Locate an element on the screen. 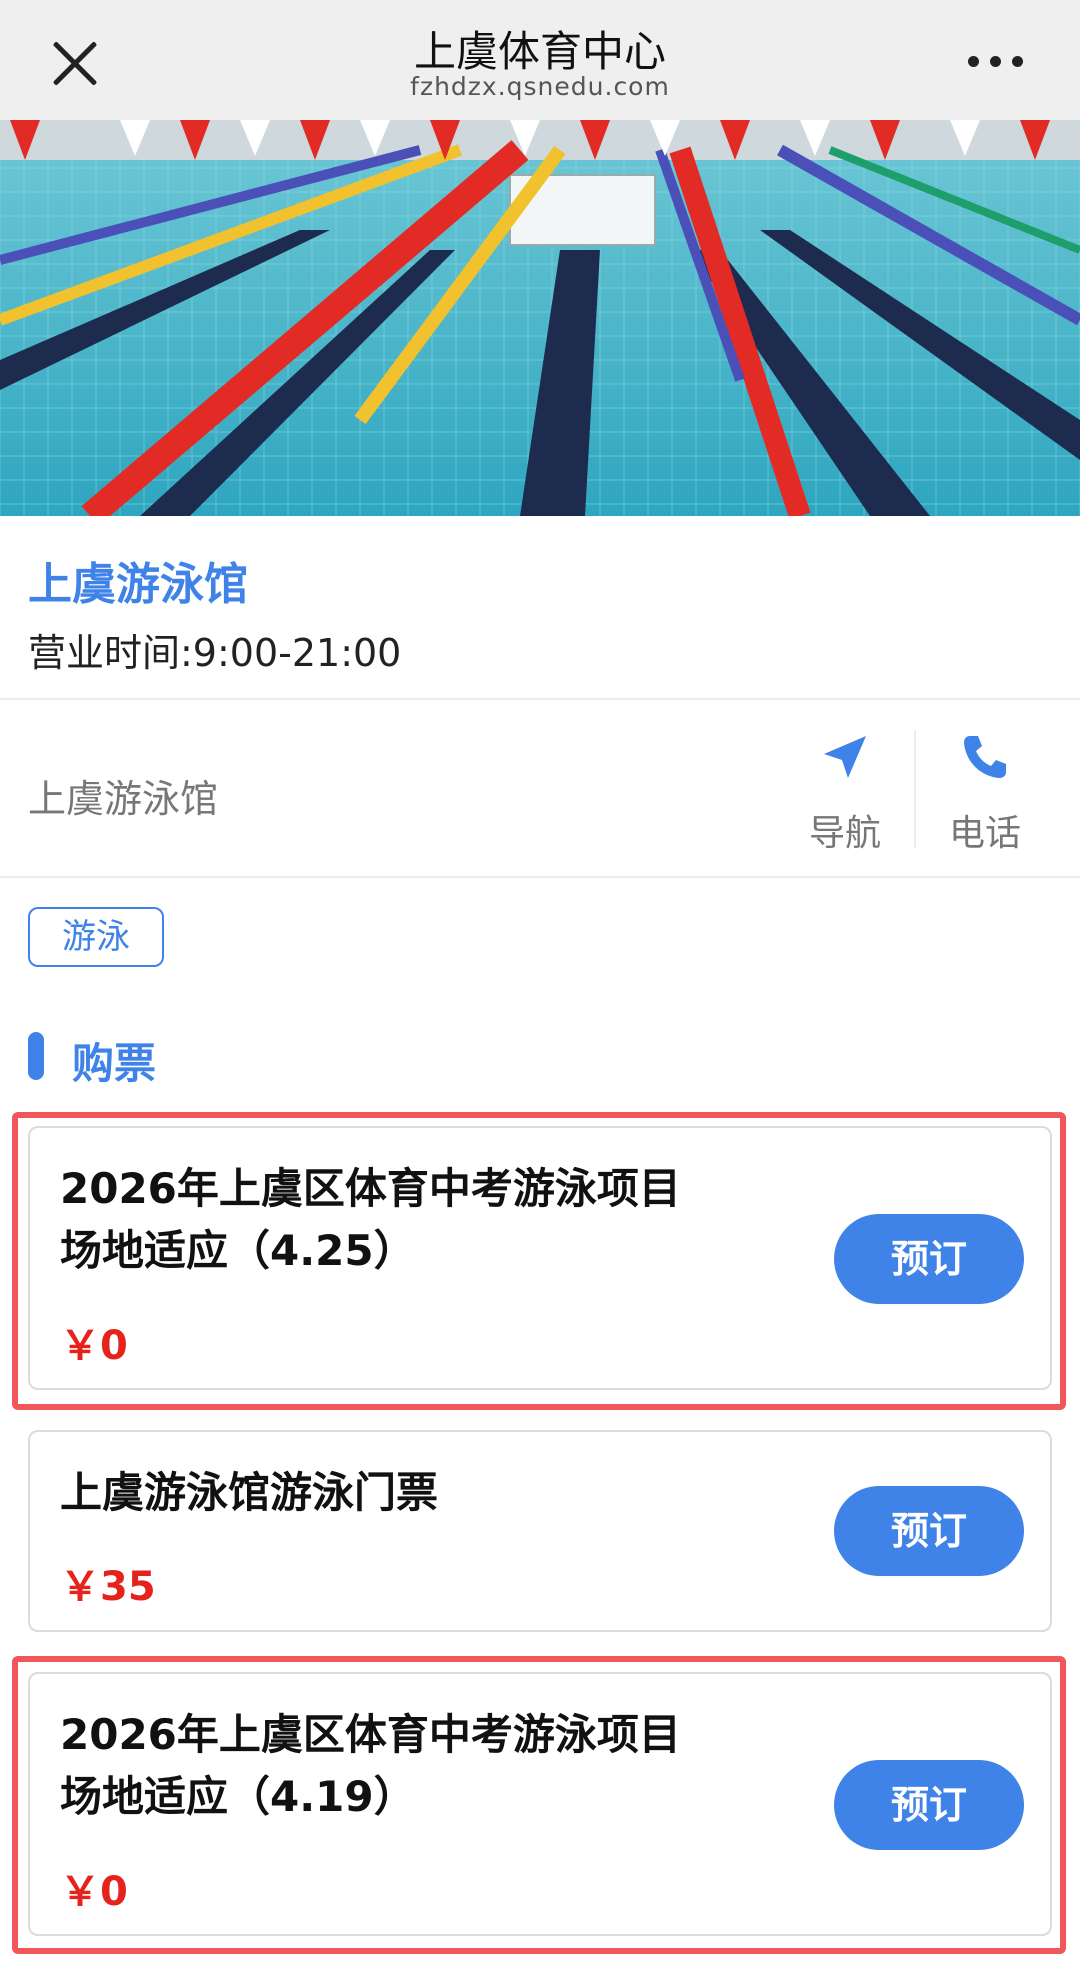  ticket-title: 场地适应（4.25） is located at coordinates (238, 1250).